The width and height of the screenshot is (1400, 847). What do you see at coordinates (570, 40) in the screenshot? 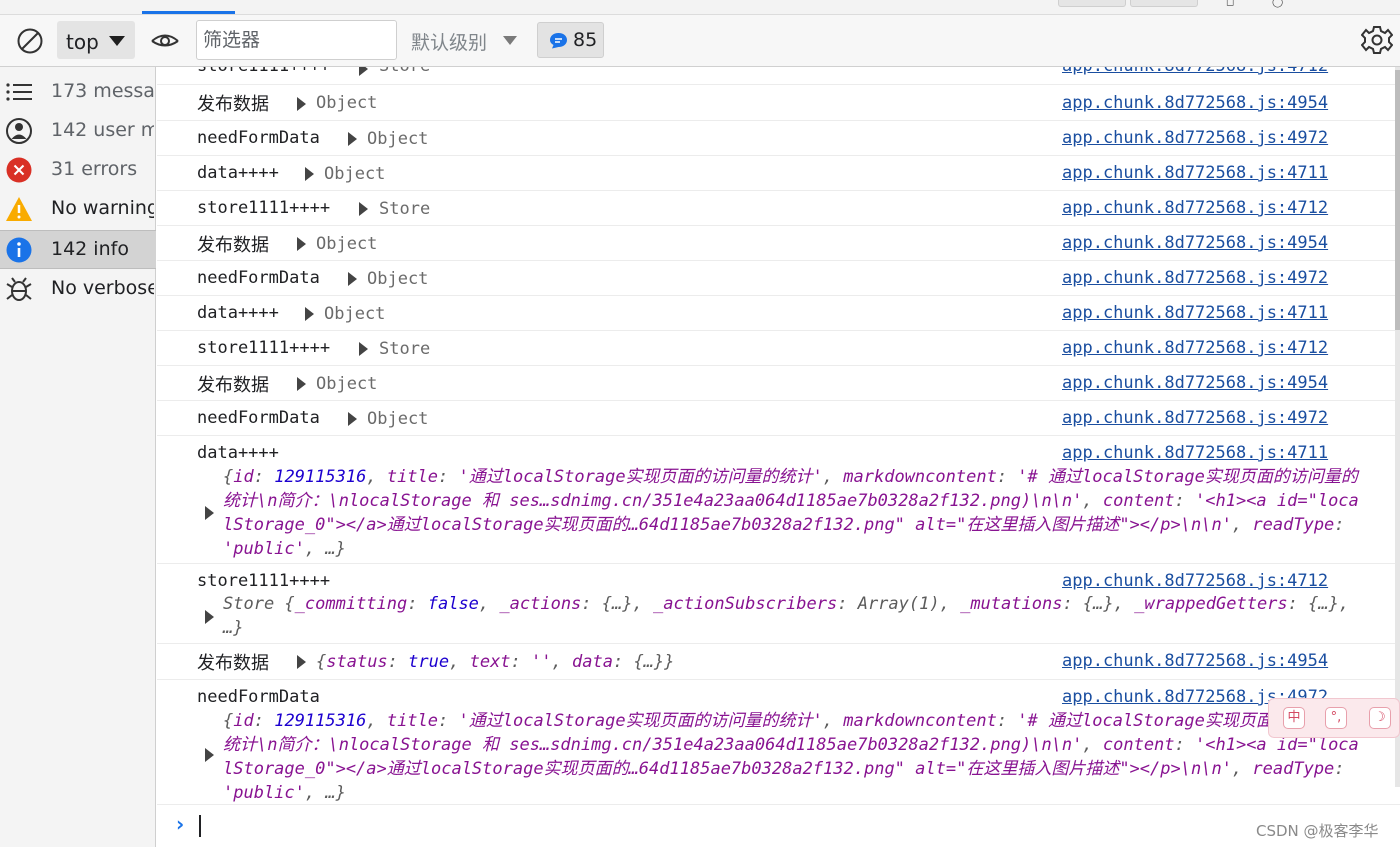
I see `issues-counter-button: 85` at bounding box center [570, 40].